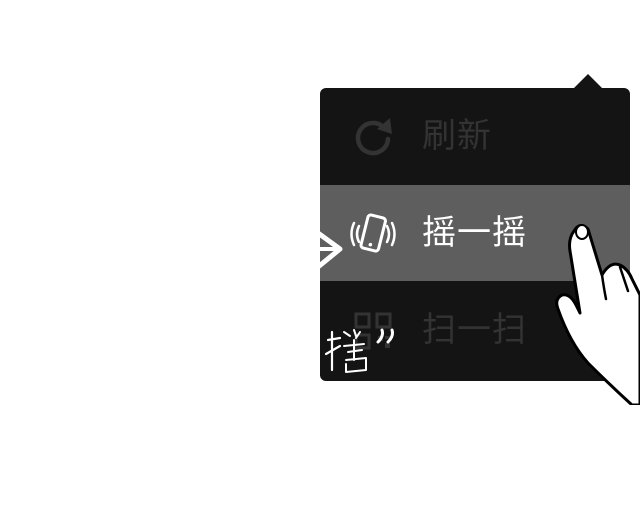  What do you see at coordinates (373, 137) in the screenshot?
I see `refresh-icon` at bounding box center [373, 137].